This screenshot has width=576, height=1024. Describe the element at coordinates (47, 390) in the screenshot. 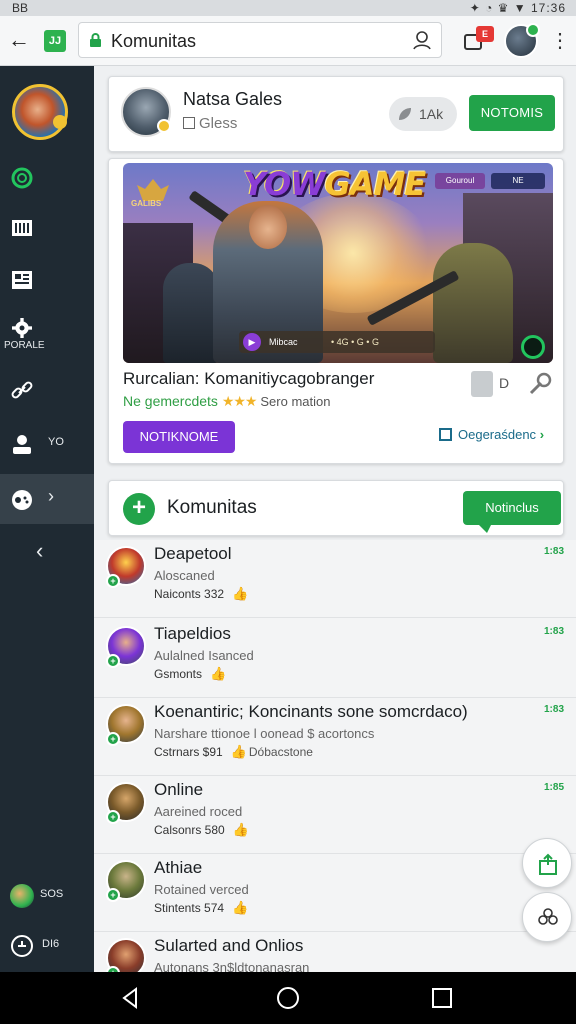

I see `sidebar-item-links` at that location.